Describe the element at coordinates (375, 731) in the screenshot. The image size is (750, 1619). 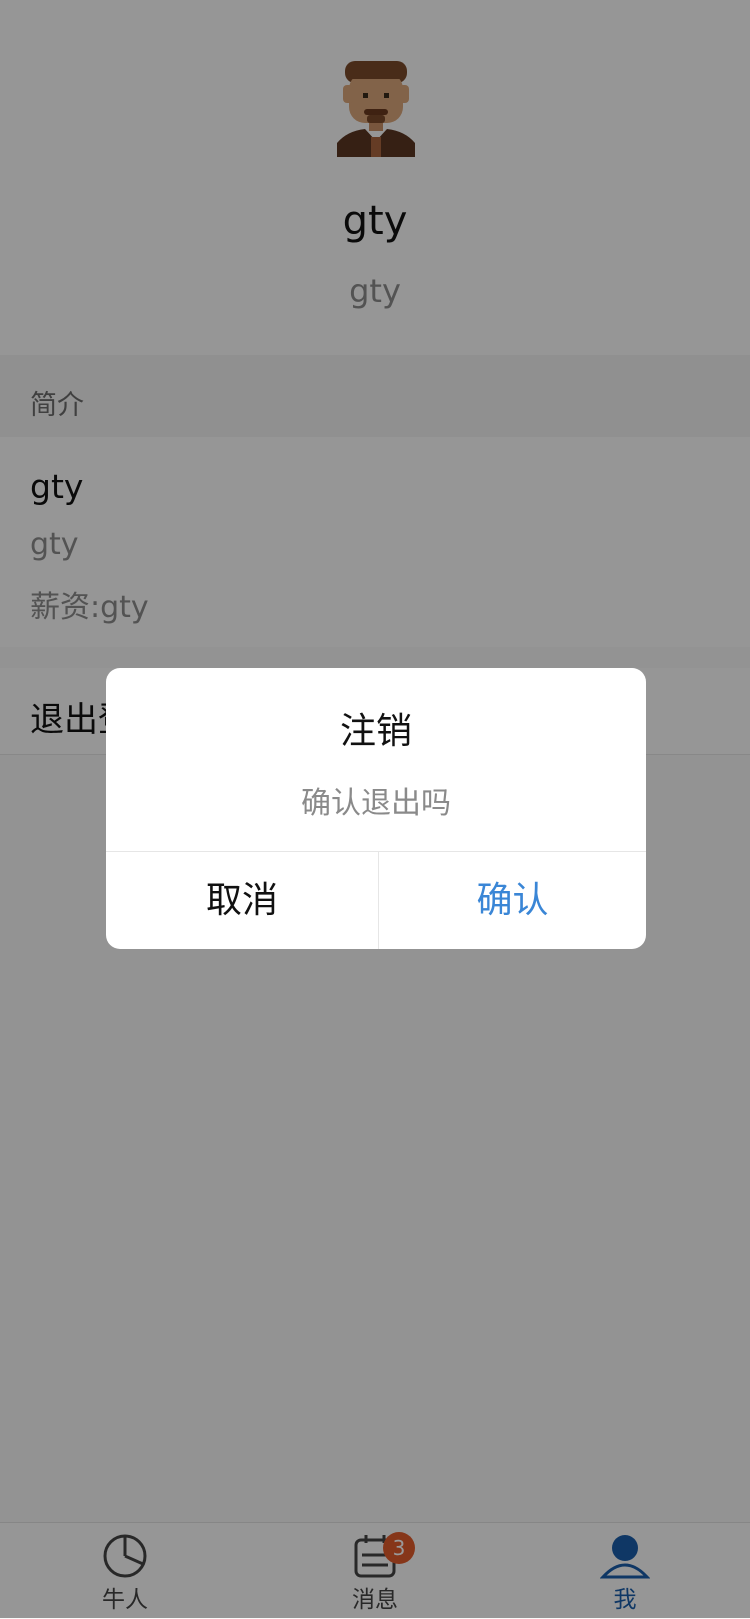
I see `dialog-title: 注销` at that location.